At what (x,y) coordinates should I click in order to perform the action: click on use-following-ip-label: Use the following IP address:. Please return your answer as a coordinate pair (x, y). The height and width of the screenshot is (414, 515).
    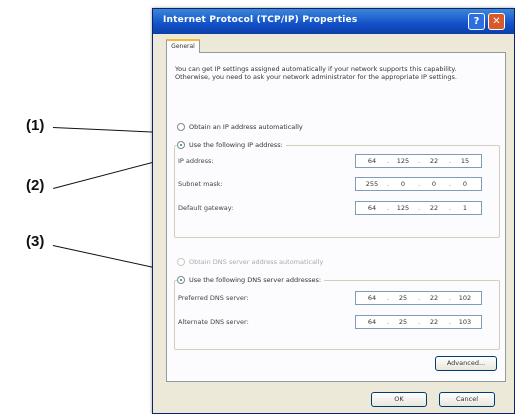
    Looking at the image, I should click on (236, 145).